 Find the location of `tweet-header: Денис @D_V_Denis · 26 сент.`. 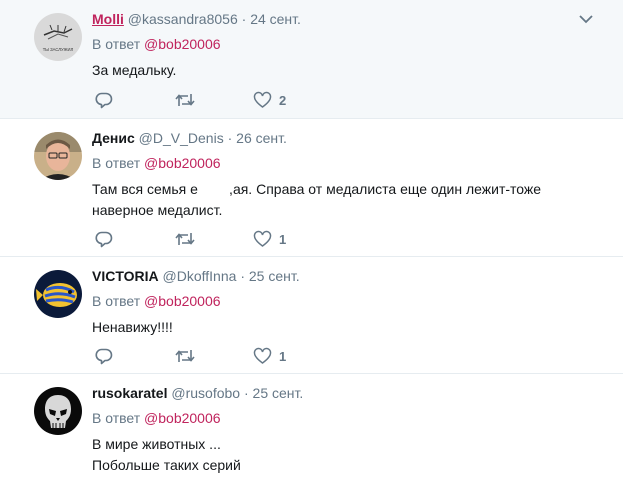

tweet-header: Денис @D_V_Denis · 26 сент. is located at coordinates (189, 138).